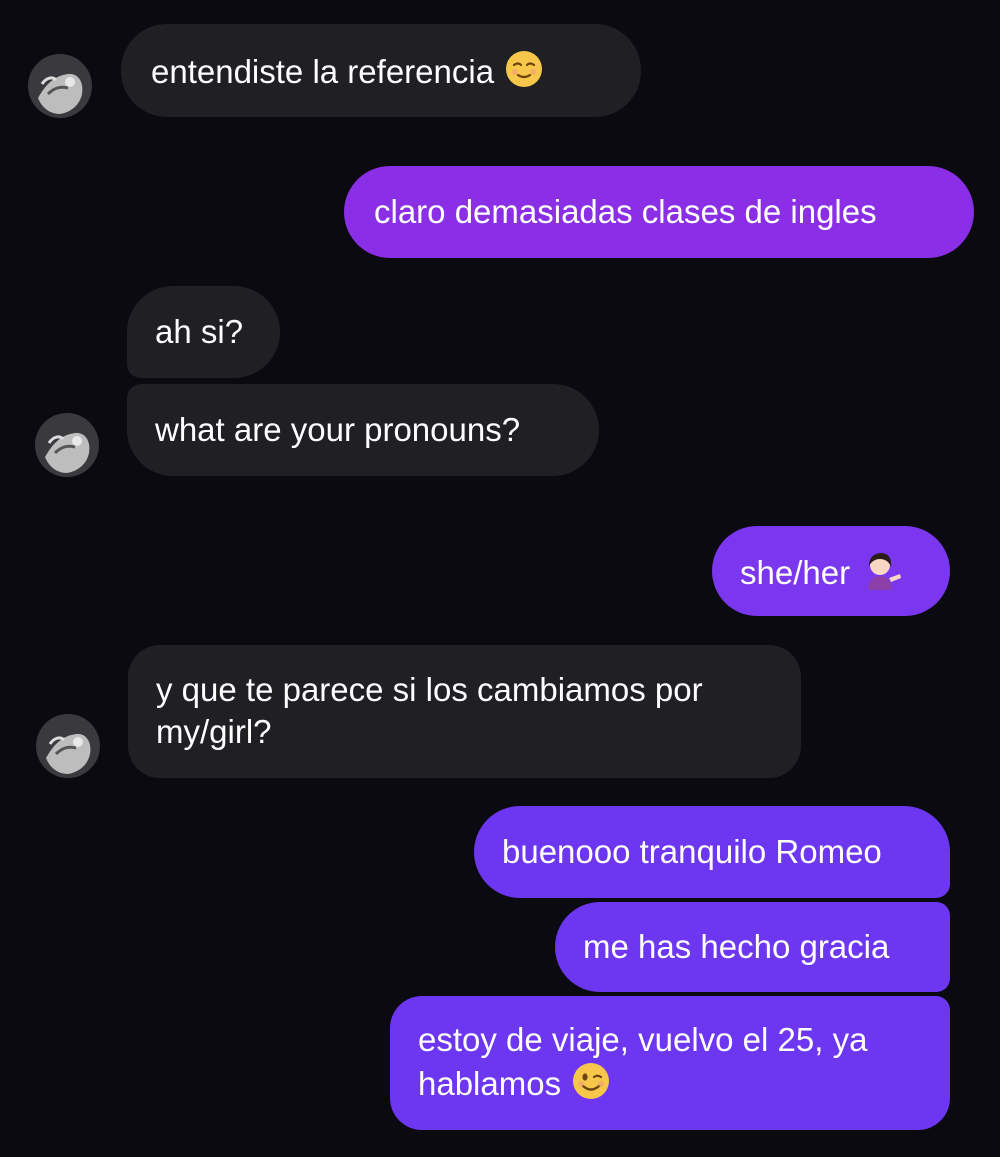  What do you see at coordinates (625, 211) in the screenshot?
I see `message-text: claro demasiadas clases de ingles` at bounding box center [625, 211].